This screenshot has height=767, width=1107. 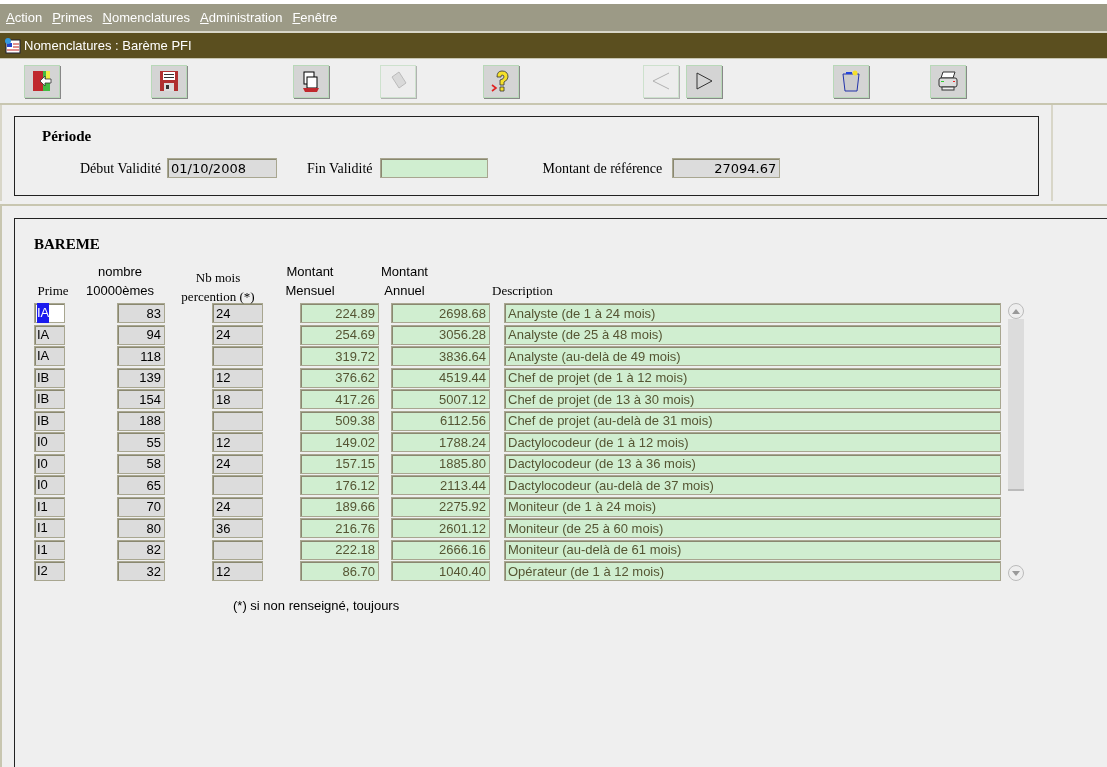 What do you see at coordinates (726, 168) in the screenshot?
I see `reference-amount-field: 27094.67` at bounding box center [726, 168].